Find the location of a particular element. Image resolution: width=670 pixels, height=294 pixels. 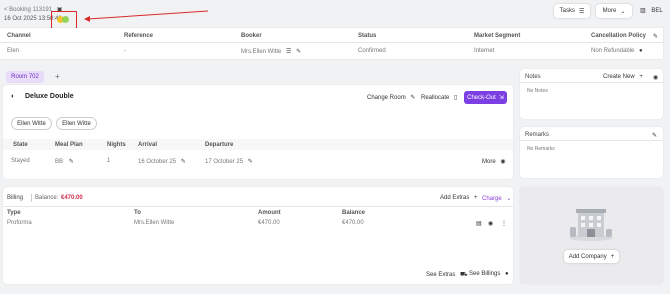

checkout-label: Check-Out is located at coordinates (481, 97).